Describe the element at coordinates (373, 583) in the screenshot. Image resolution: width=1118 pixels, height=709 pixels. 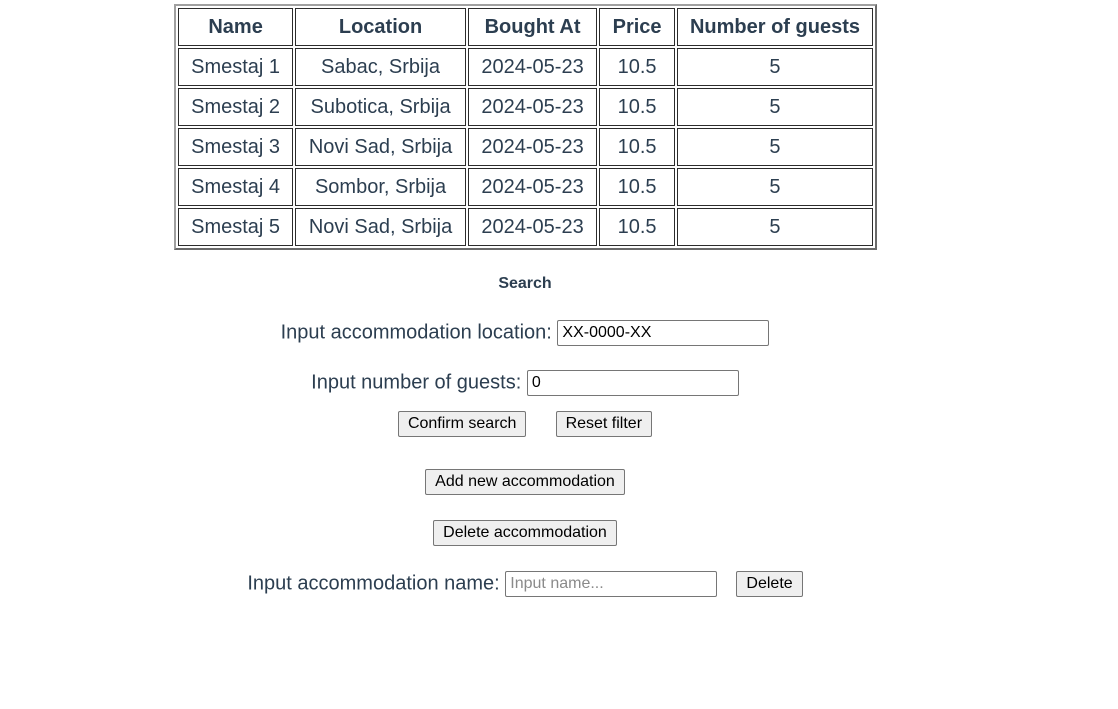
I see `accommodation-name-label: Input accommodation name:` at that location.